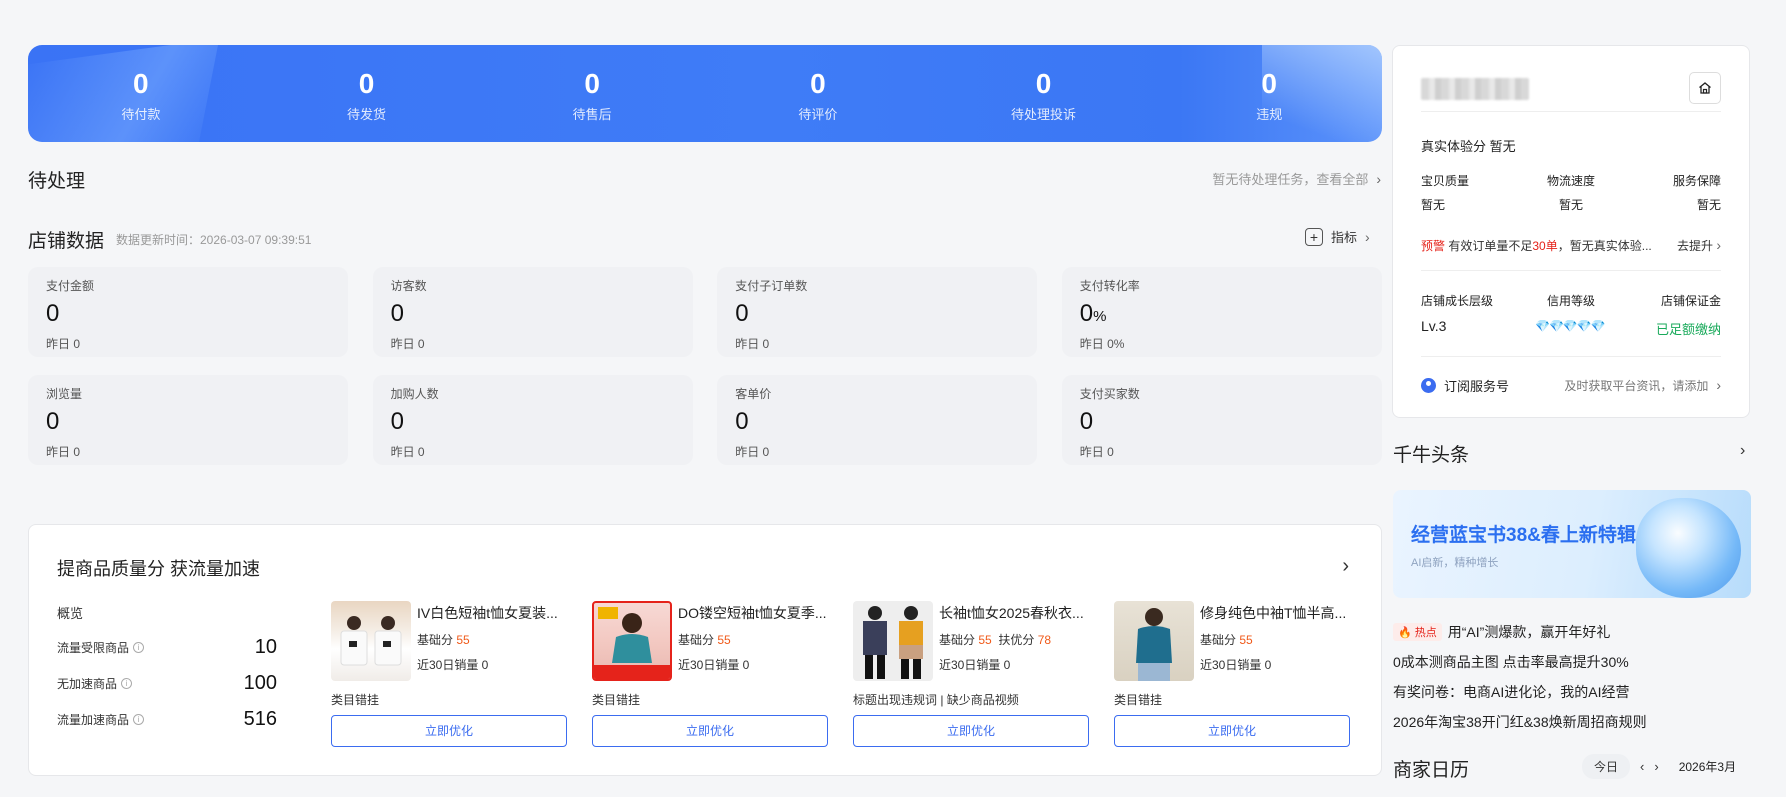 The image size is (1786, 797). Describe the element at coordinates (1571, 385) in the screenshot. I see `subscribe-service-row: 订阅服务号 及时获取平台资讯，请添加 ›` at that location.